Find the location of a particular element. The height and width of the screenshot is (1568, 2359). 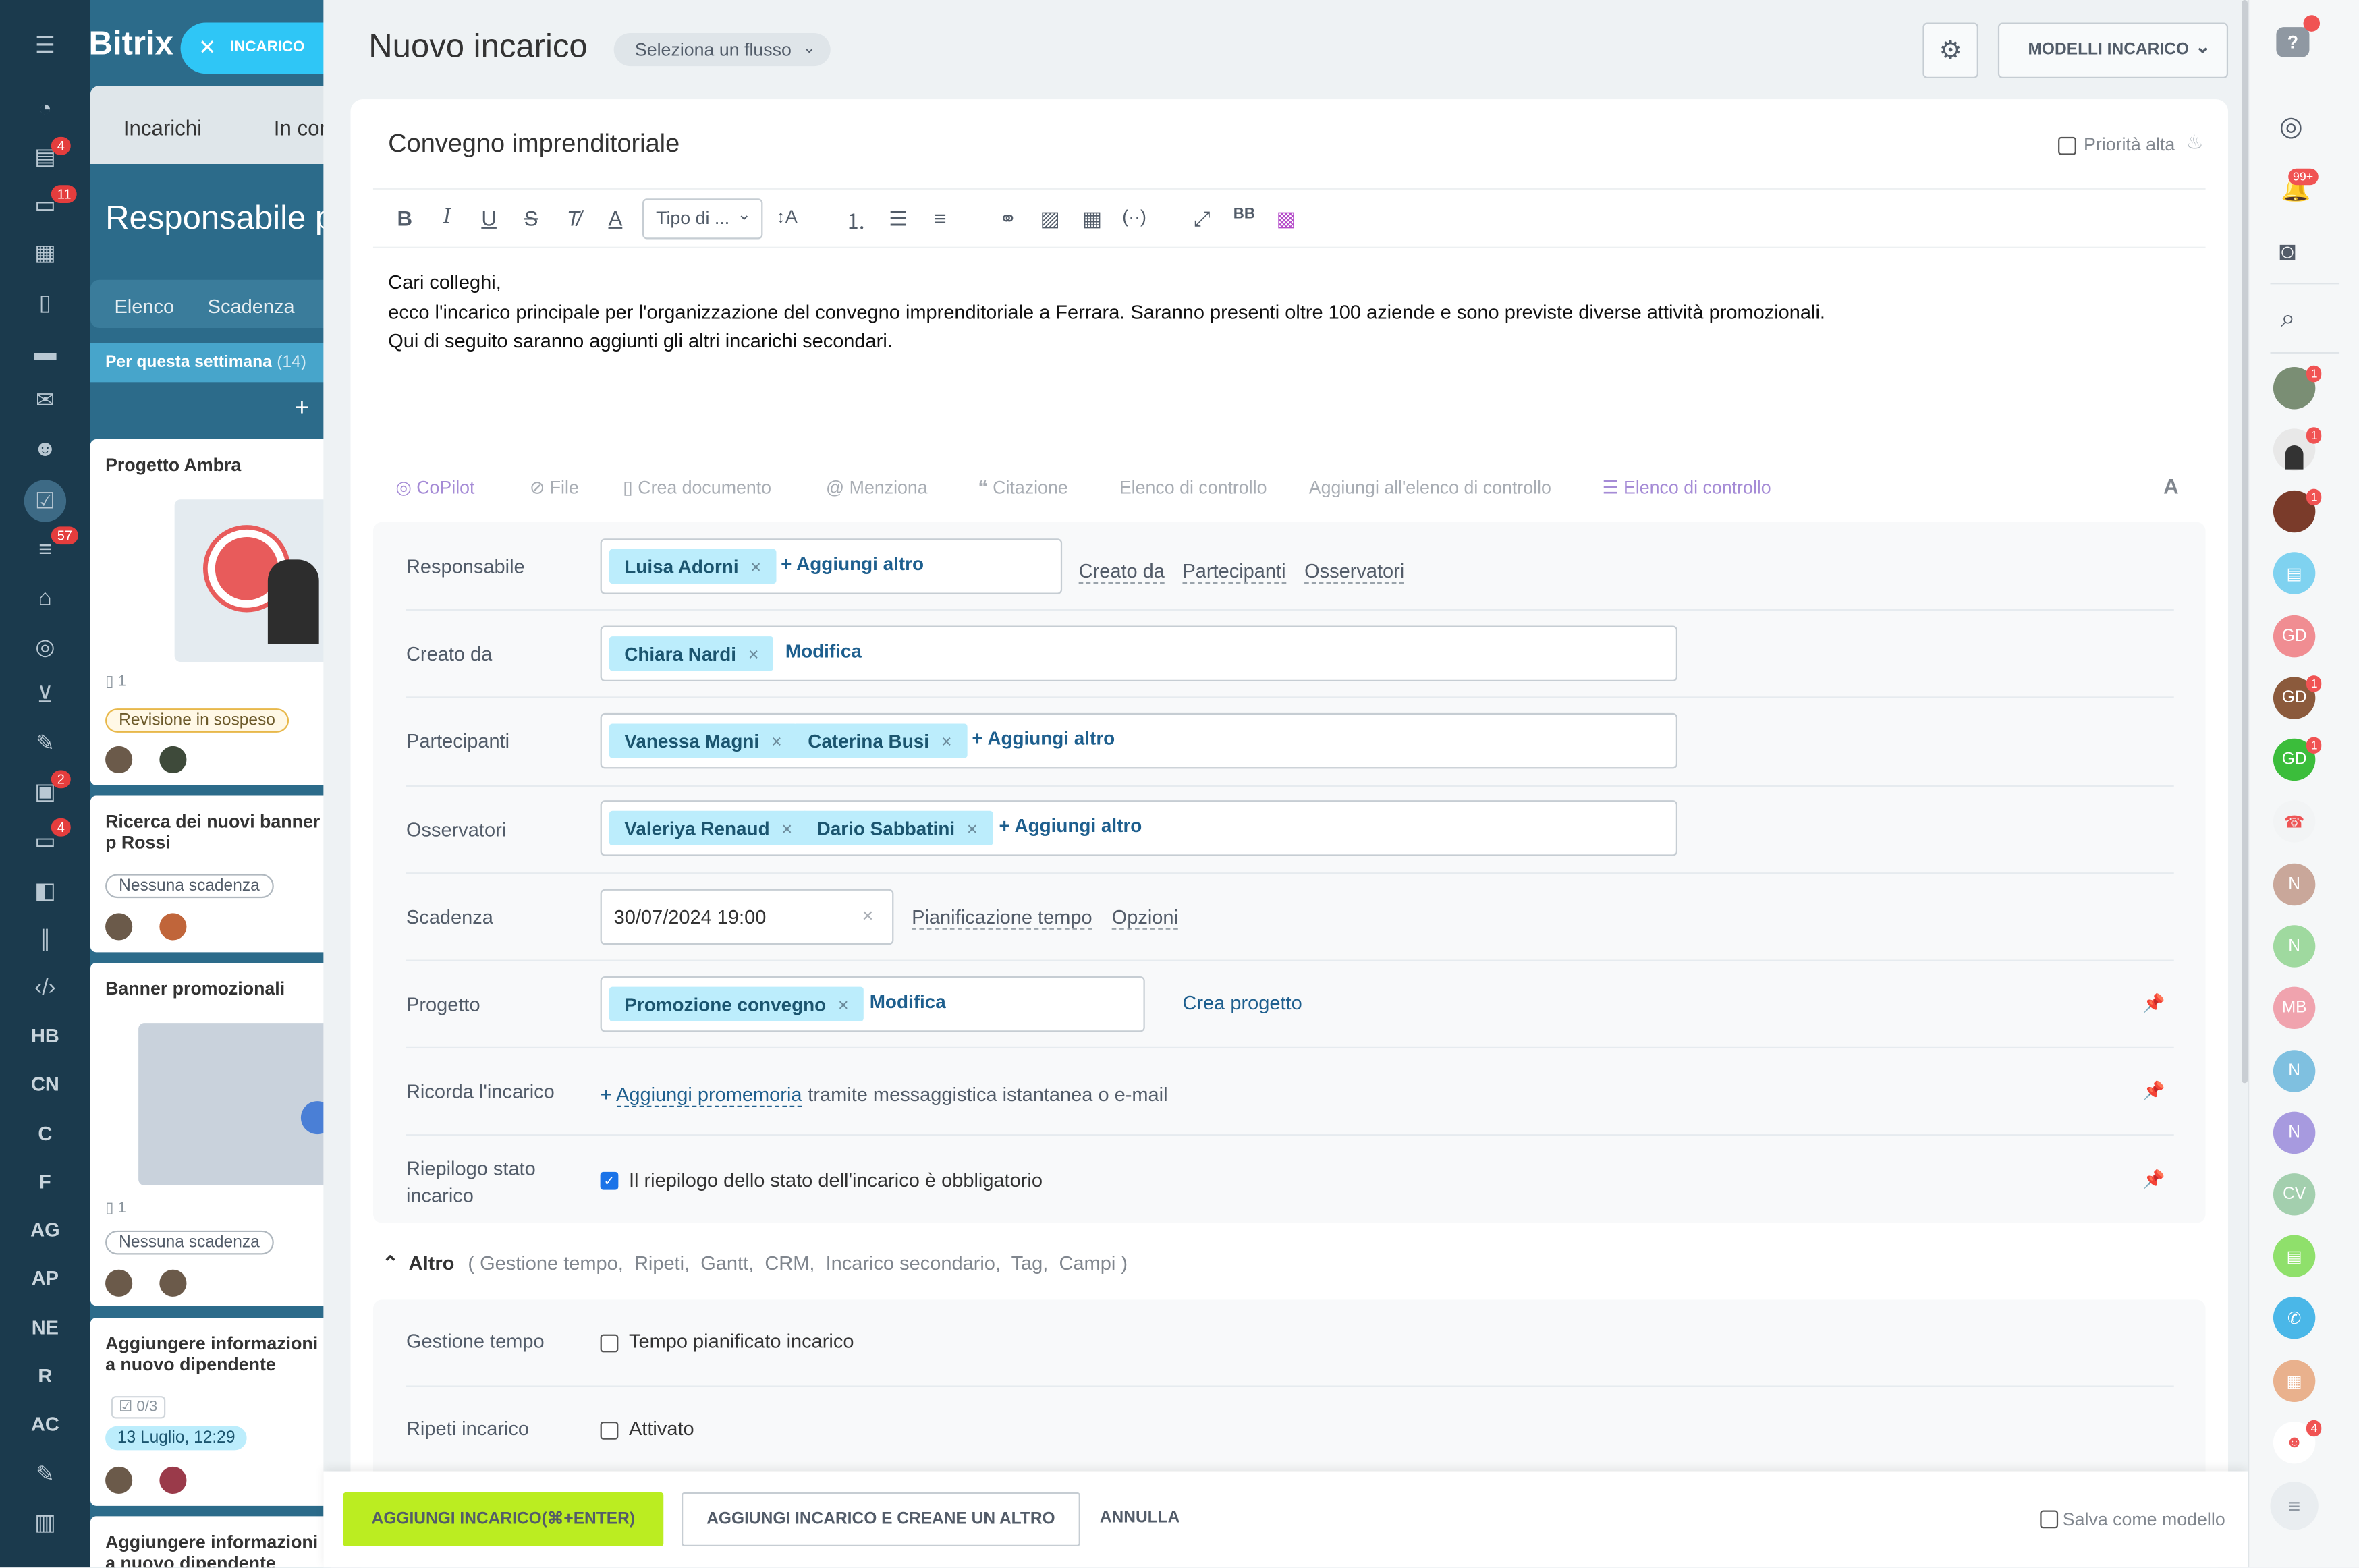

nav-item-hb: HB is located at coordinates (45, 1035).